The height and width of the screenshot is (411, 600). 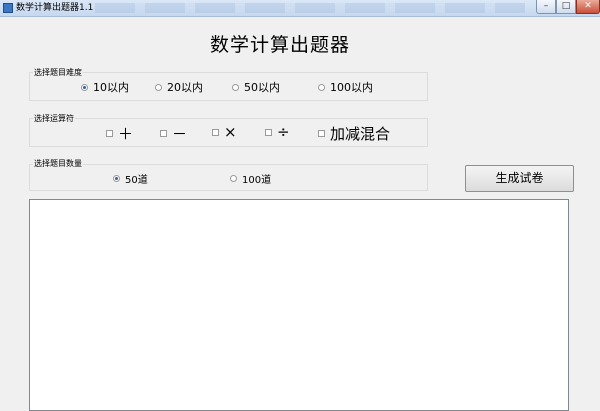 What do you see at coordinates (126, 134) in the screenshot?
I see `option-label: ＋` at bounding box center [126, 134].